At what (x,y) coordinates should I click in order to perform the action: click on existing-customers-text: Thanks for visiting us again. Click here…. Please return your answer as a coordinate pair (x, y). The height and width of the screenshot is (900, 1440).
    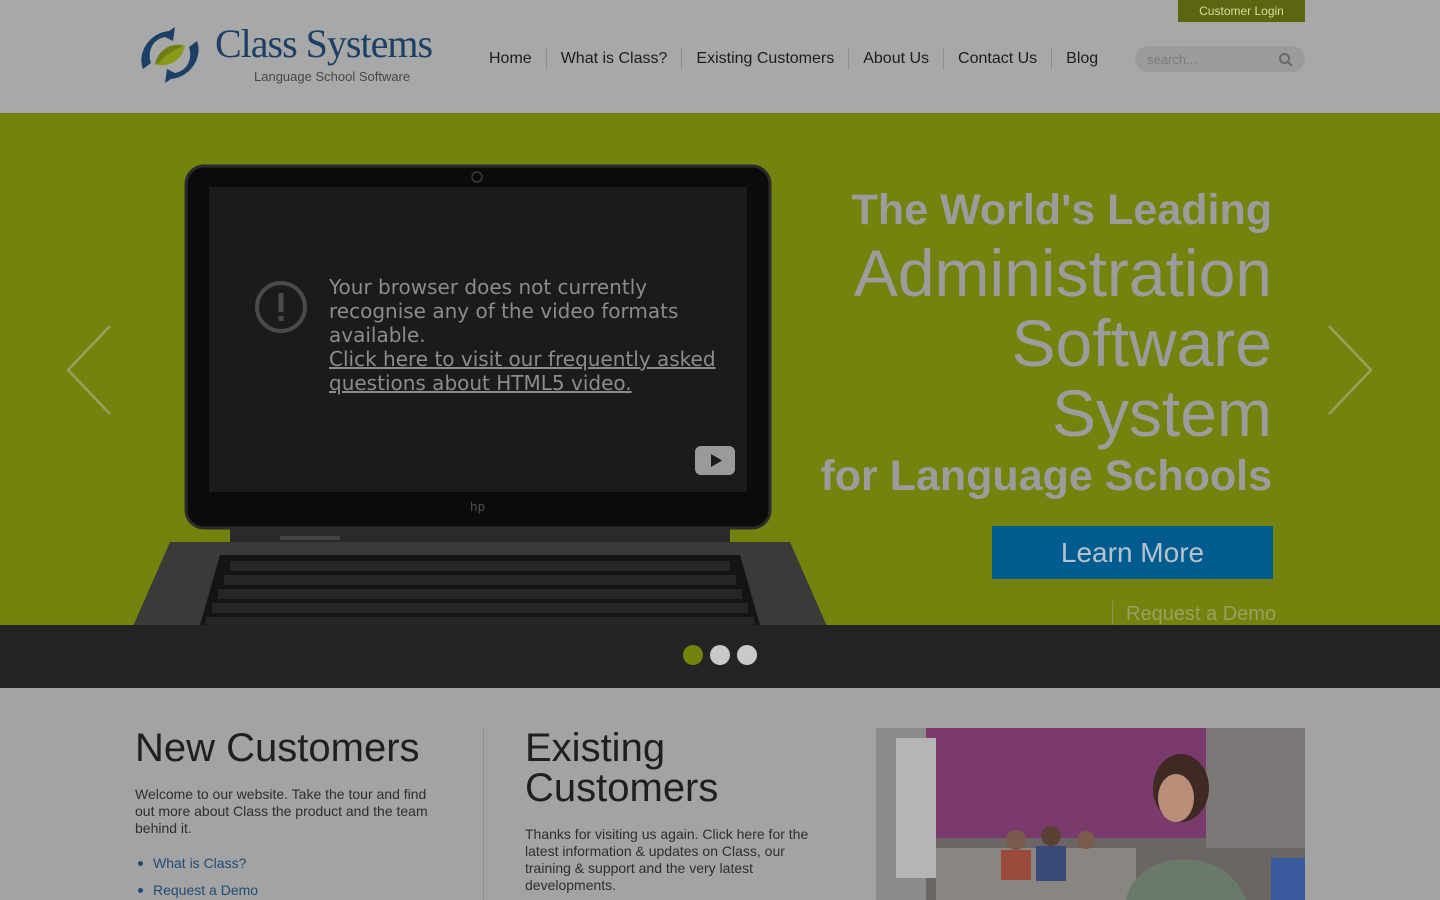
    Looking at the image, I should click on (667, 859).